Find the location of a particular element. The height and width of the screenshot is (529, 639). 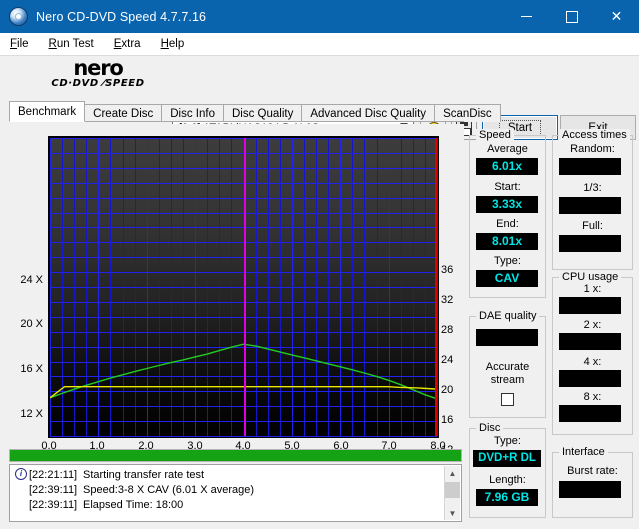

tab-create-disc-label: Create Disc is located at coordinates (123, 113).